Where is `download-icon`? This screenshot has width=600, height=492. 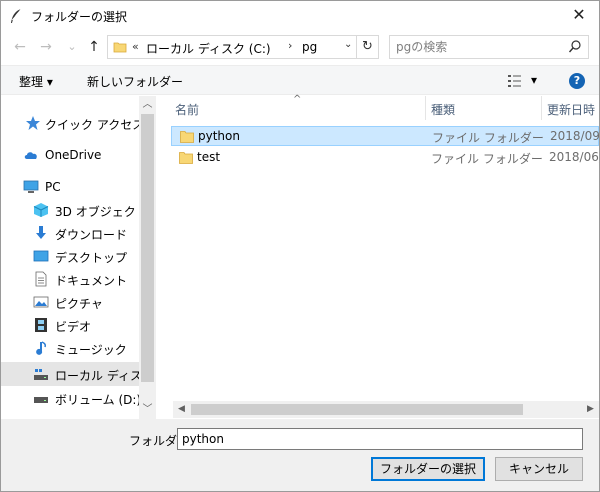
download-icon is located at coordinates (41, 232).